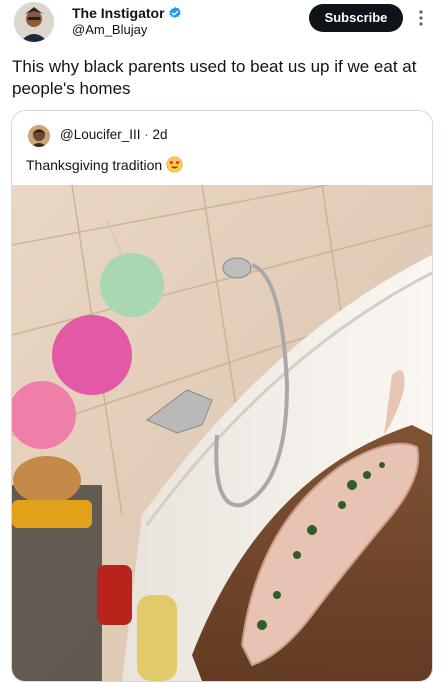  Describe the element at coordinates (118, 13) in the screenshot. I see `author-display-name: The Instigator` at that location.